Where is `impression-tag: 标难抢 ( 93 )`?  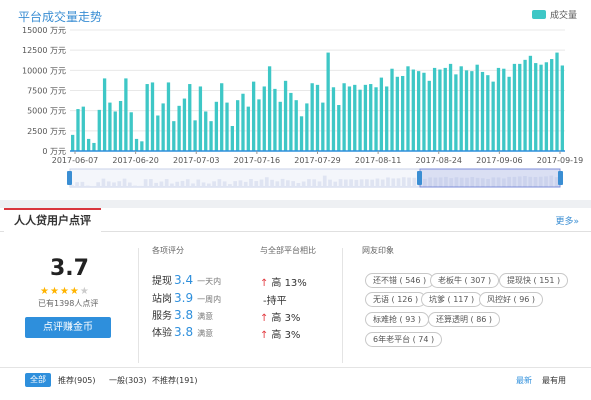 impression-tag: 标难抢 ( 93 ) is located at coordinates (397, 319).